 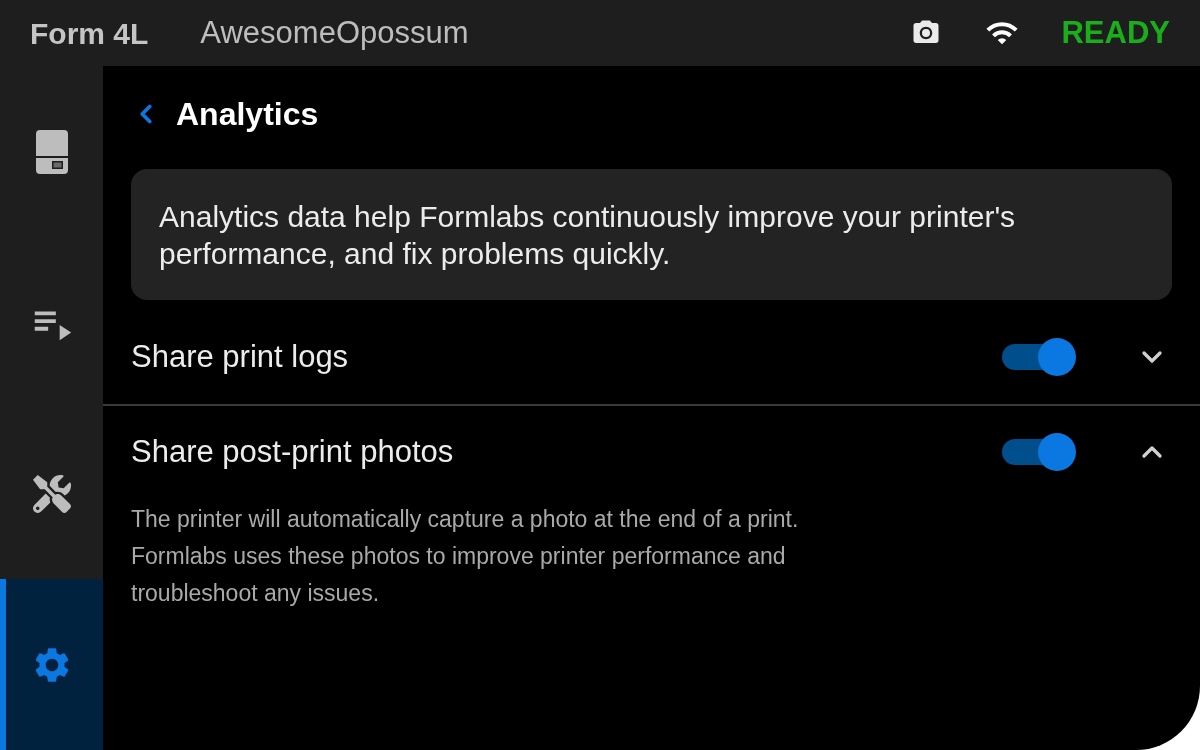 What do you see at coordinates (89, 33) in the screenshot?
I see `printer-model: Form 4L` at bounding box center [89, 33].